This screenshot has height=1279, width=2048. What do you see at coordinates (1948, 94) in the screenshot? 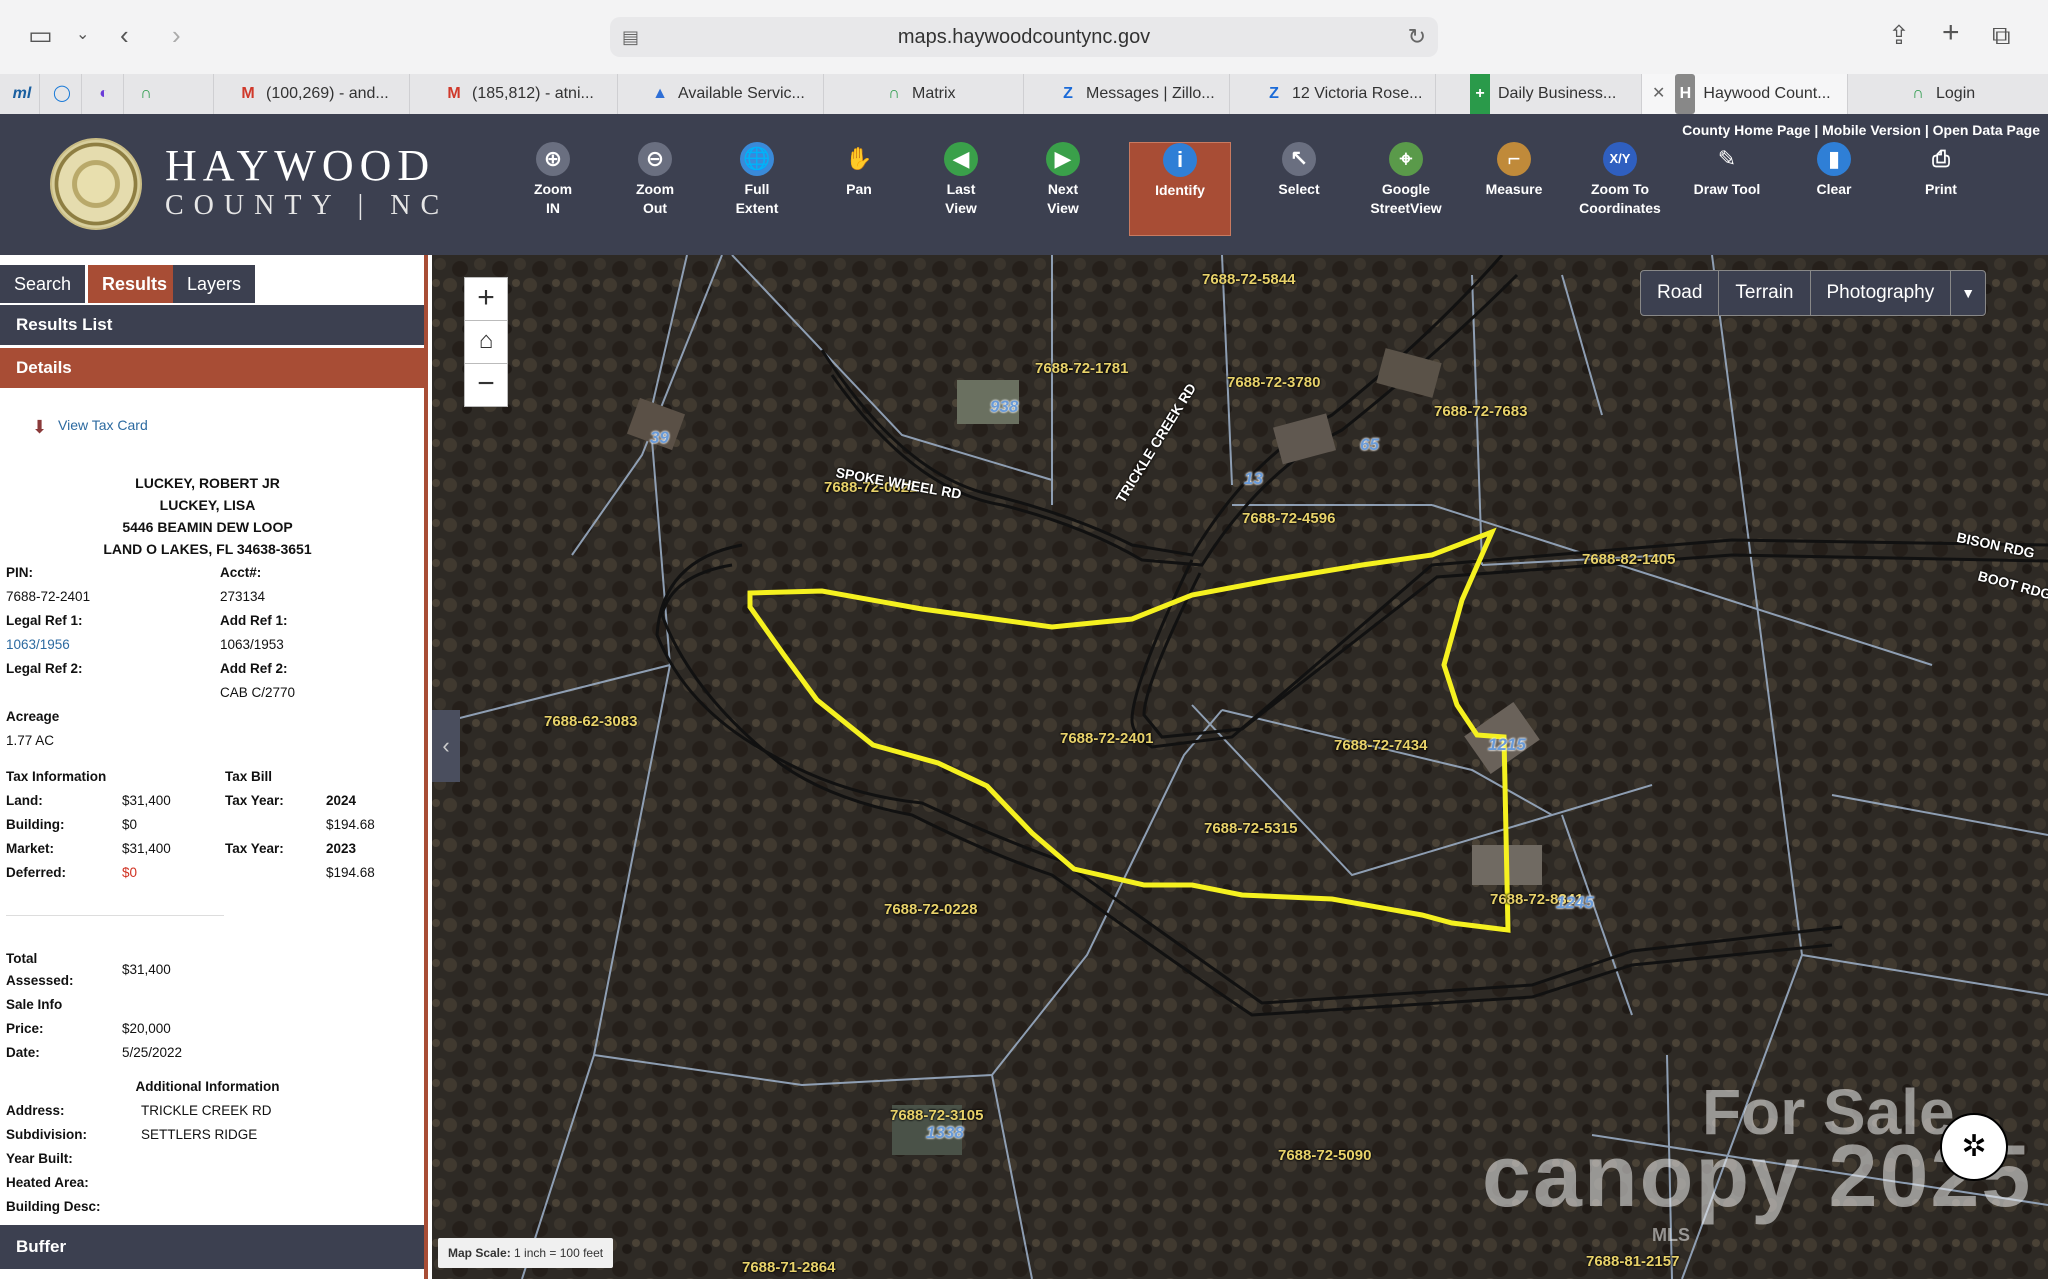
I see `browser-tab: ∩ Login` at bounding box center [1948, 94].